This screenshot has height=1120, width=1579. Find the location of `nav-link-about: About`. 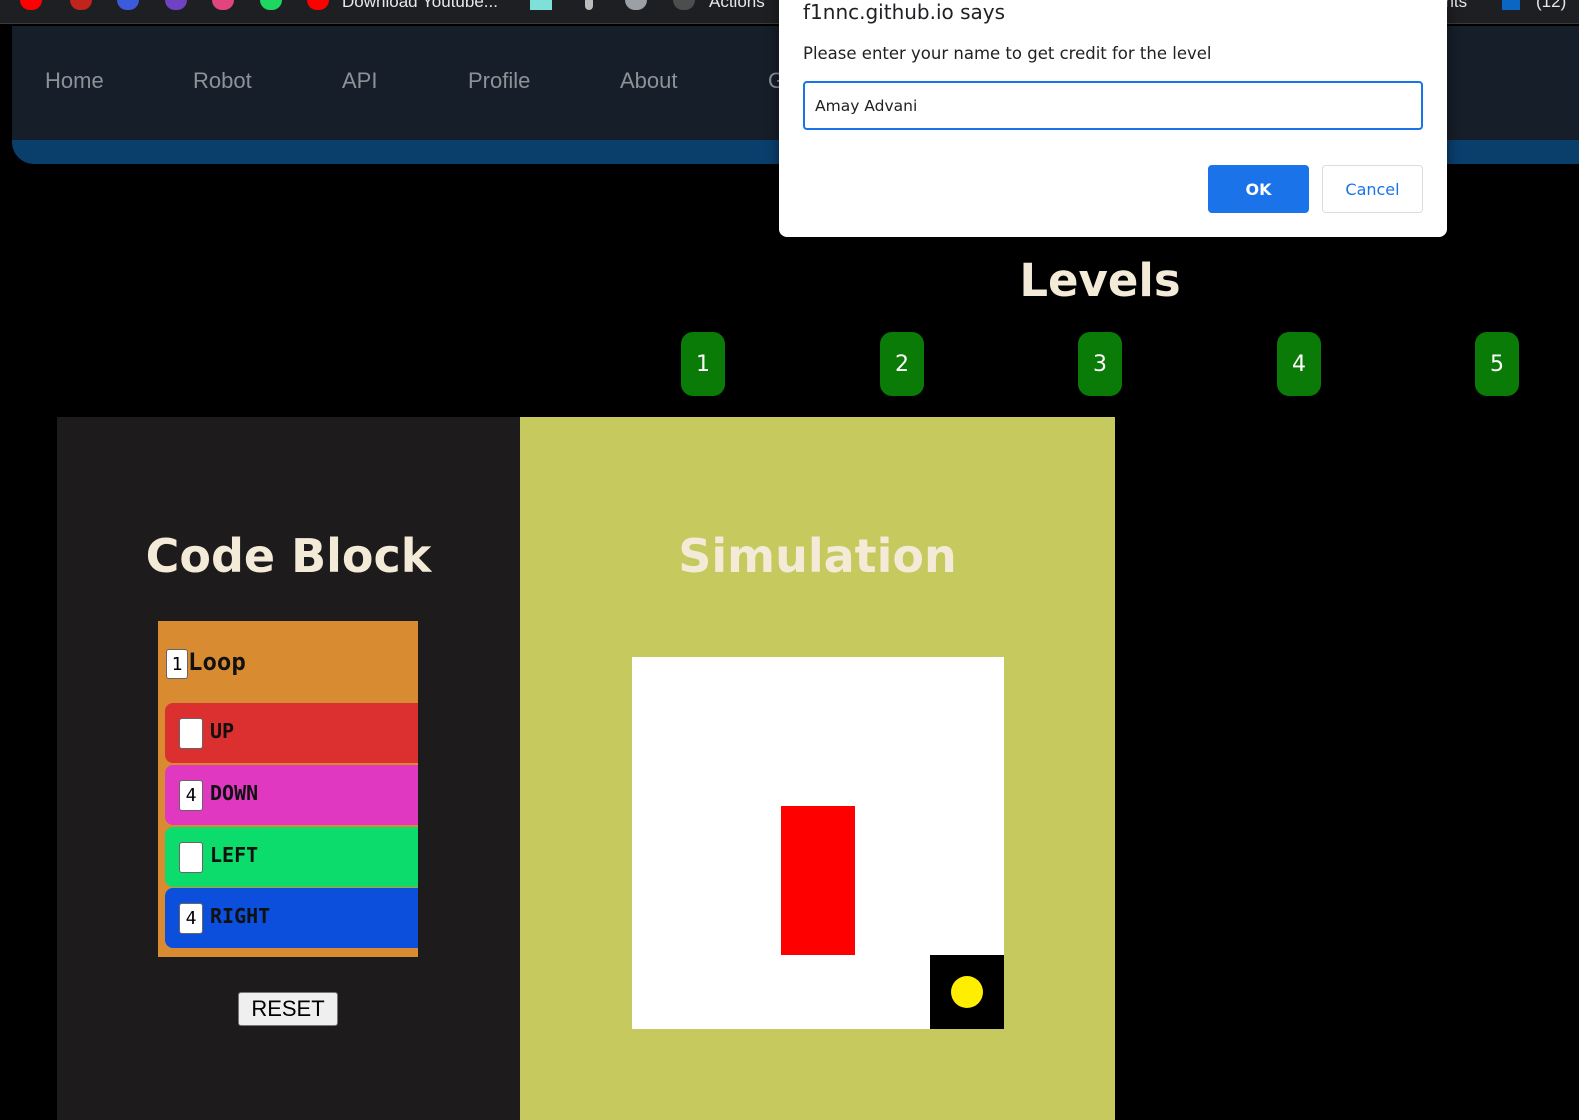

nav-link-about: About is located at coordinates (649, 81).